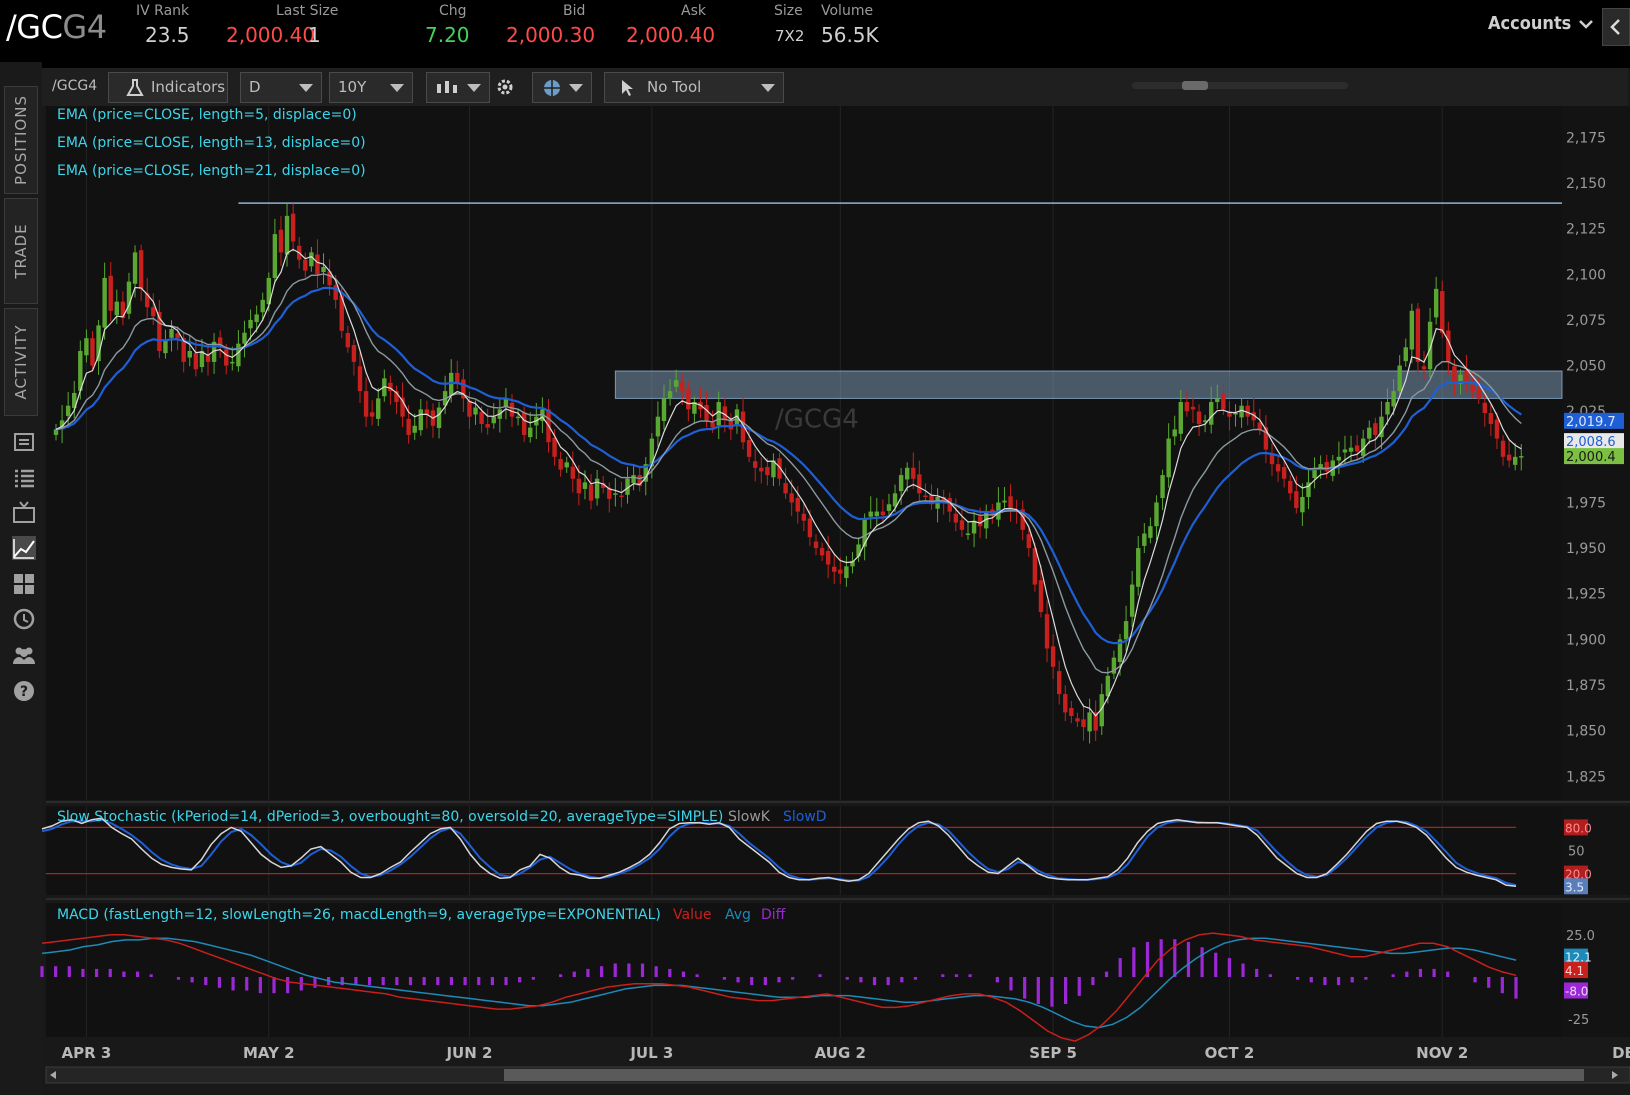 The height and width of the screenshot is (1095, 1630). Describe the element at coordinates (1230, 1053) in the screenshot. I see `x-tick-label: OCT 2` at that location.